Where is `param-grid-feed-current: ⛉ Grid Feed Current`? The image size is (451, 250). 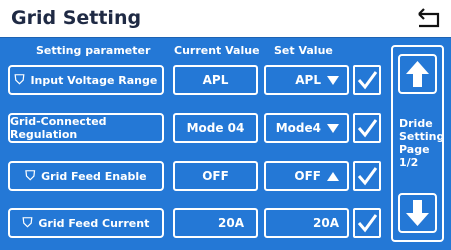
param-grid-feed-current: ⛉ Grid Feed Current is located at coordinates (86, 223).